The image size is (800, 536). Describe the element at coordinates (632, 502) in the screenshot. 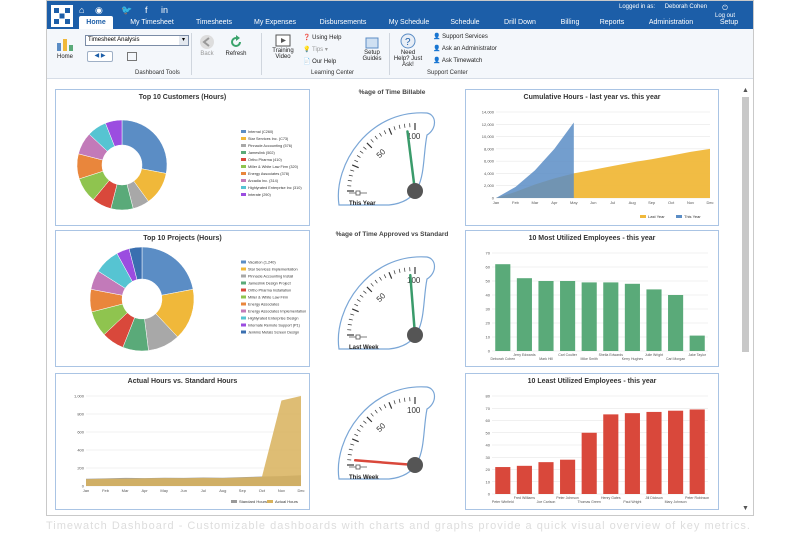

I see `category-label: Paul Wright` at that location.